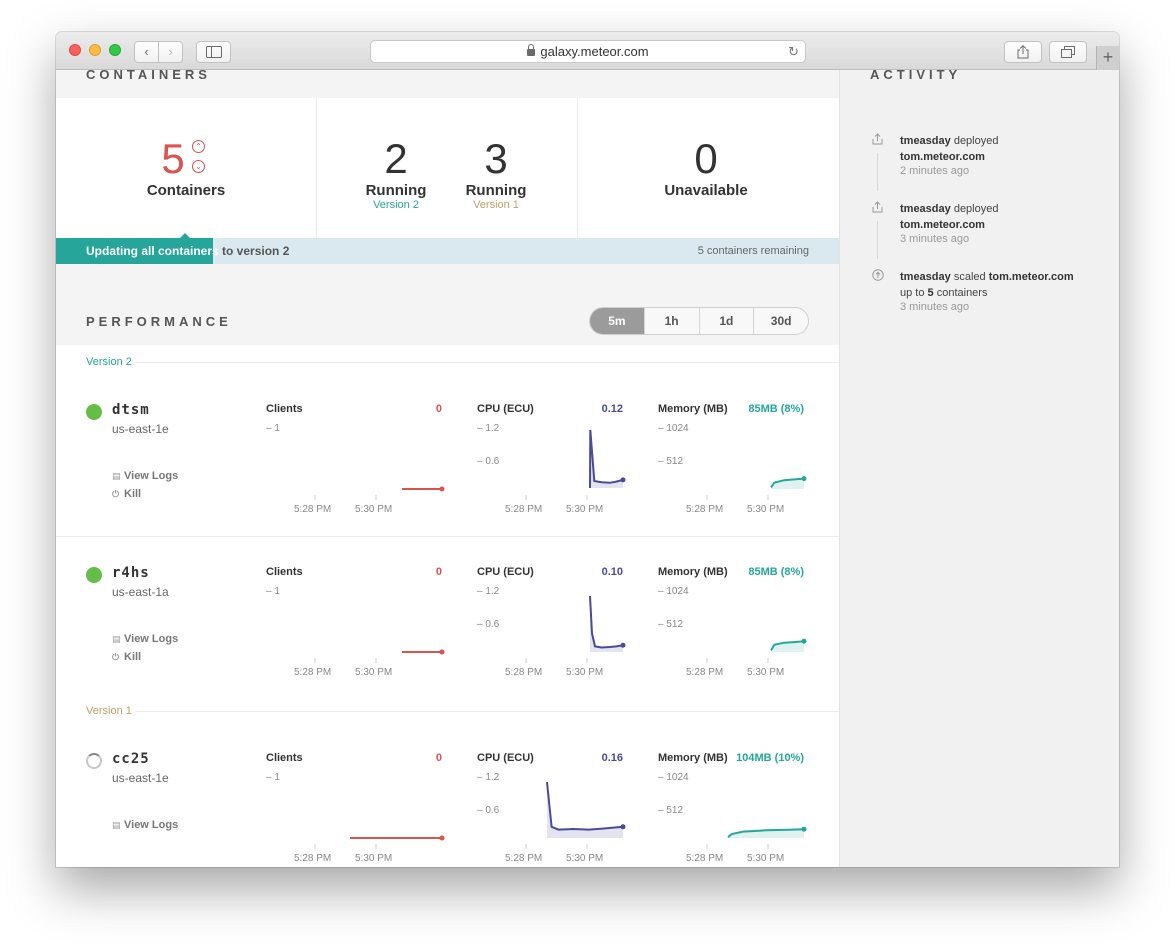 The height and width of the screenshot is (947, 1175). What do you see at coordinates (254, 251) in the screenshot?
I see `update-status-rest: to version 2` at bounding box center [254, 251].